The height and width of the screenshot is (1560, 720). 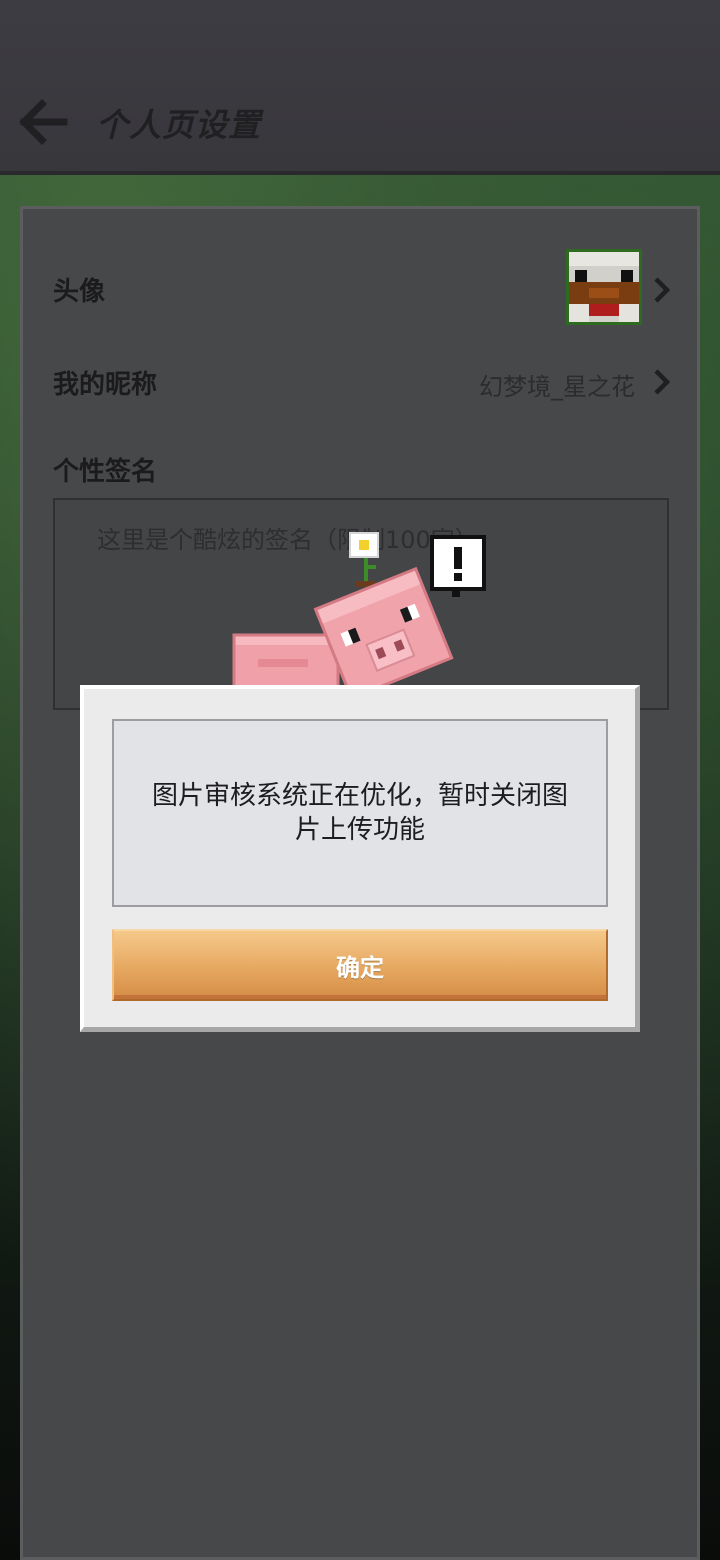 I want to click on dialog-message: 图片审核系统正在优化，暂时关闭图片上传功能, so click(x=359, y=813).